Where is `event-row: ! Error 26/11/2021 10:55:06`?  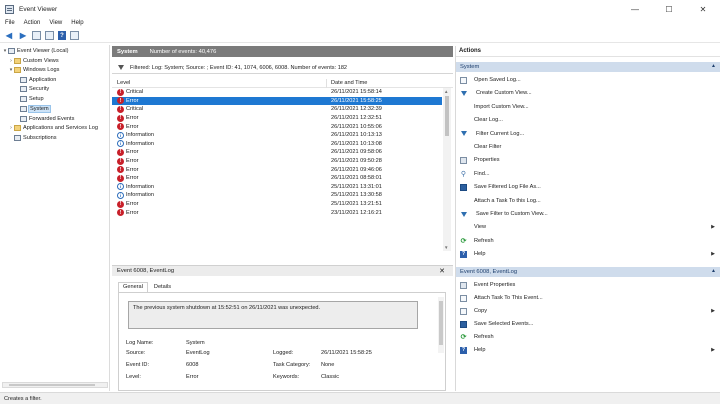
event-row: ! Error 26/11/2021 10:55:06 is located at coordinates (277, 126).